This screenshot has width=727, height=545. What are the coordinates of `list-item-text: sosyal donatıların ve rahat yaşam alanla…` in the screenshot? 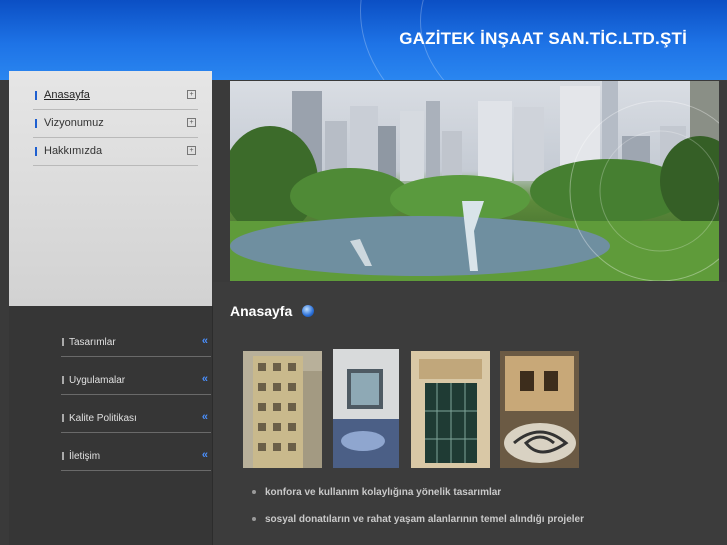 It's located at (425, 519).